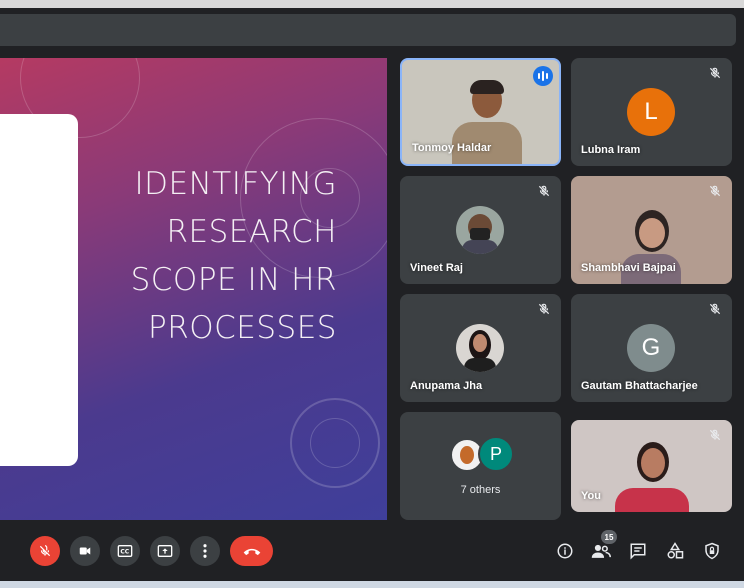 The width and height of the screenshot is (744, 588). I want to click on host-controls-button, so click(712, 551).